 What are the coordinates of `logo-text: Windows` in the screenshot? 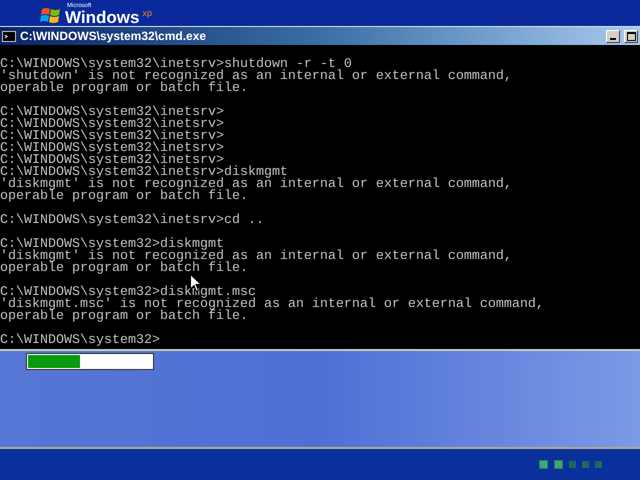 It's located at (102, 17).